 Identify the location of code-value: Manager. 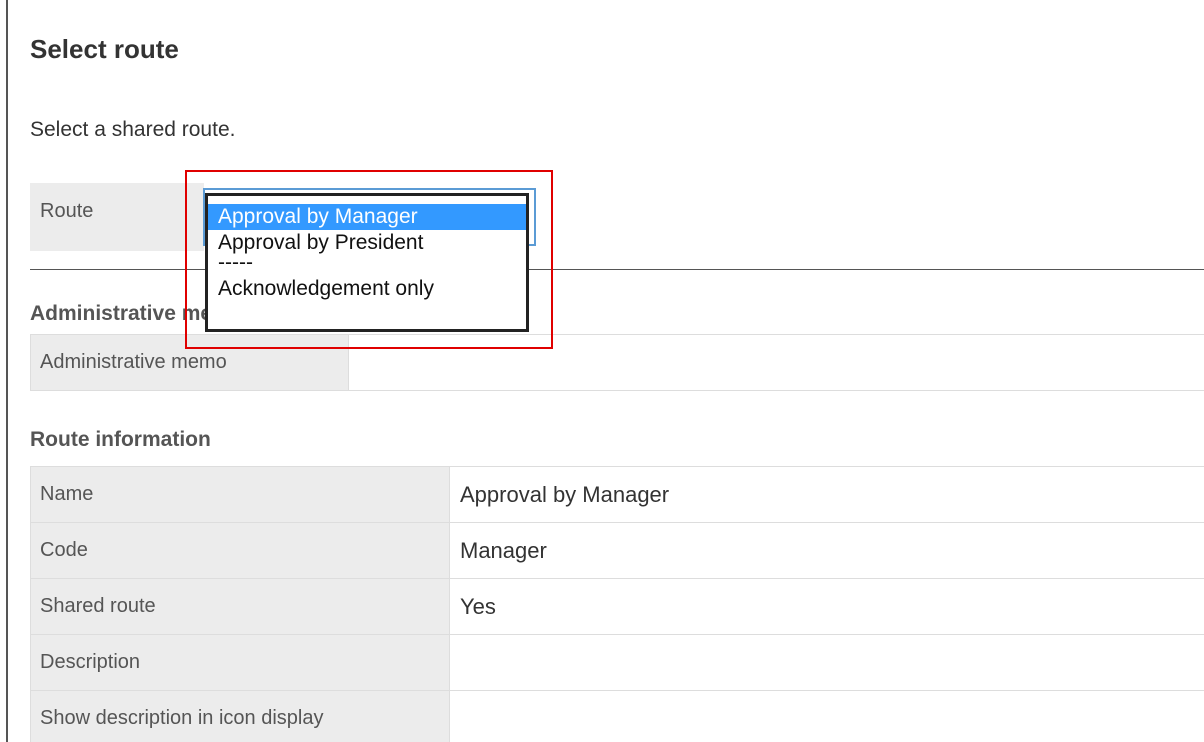
(826, 550).